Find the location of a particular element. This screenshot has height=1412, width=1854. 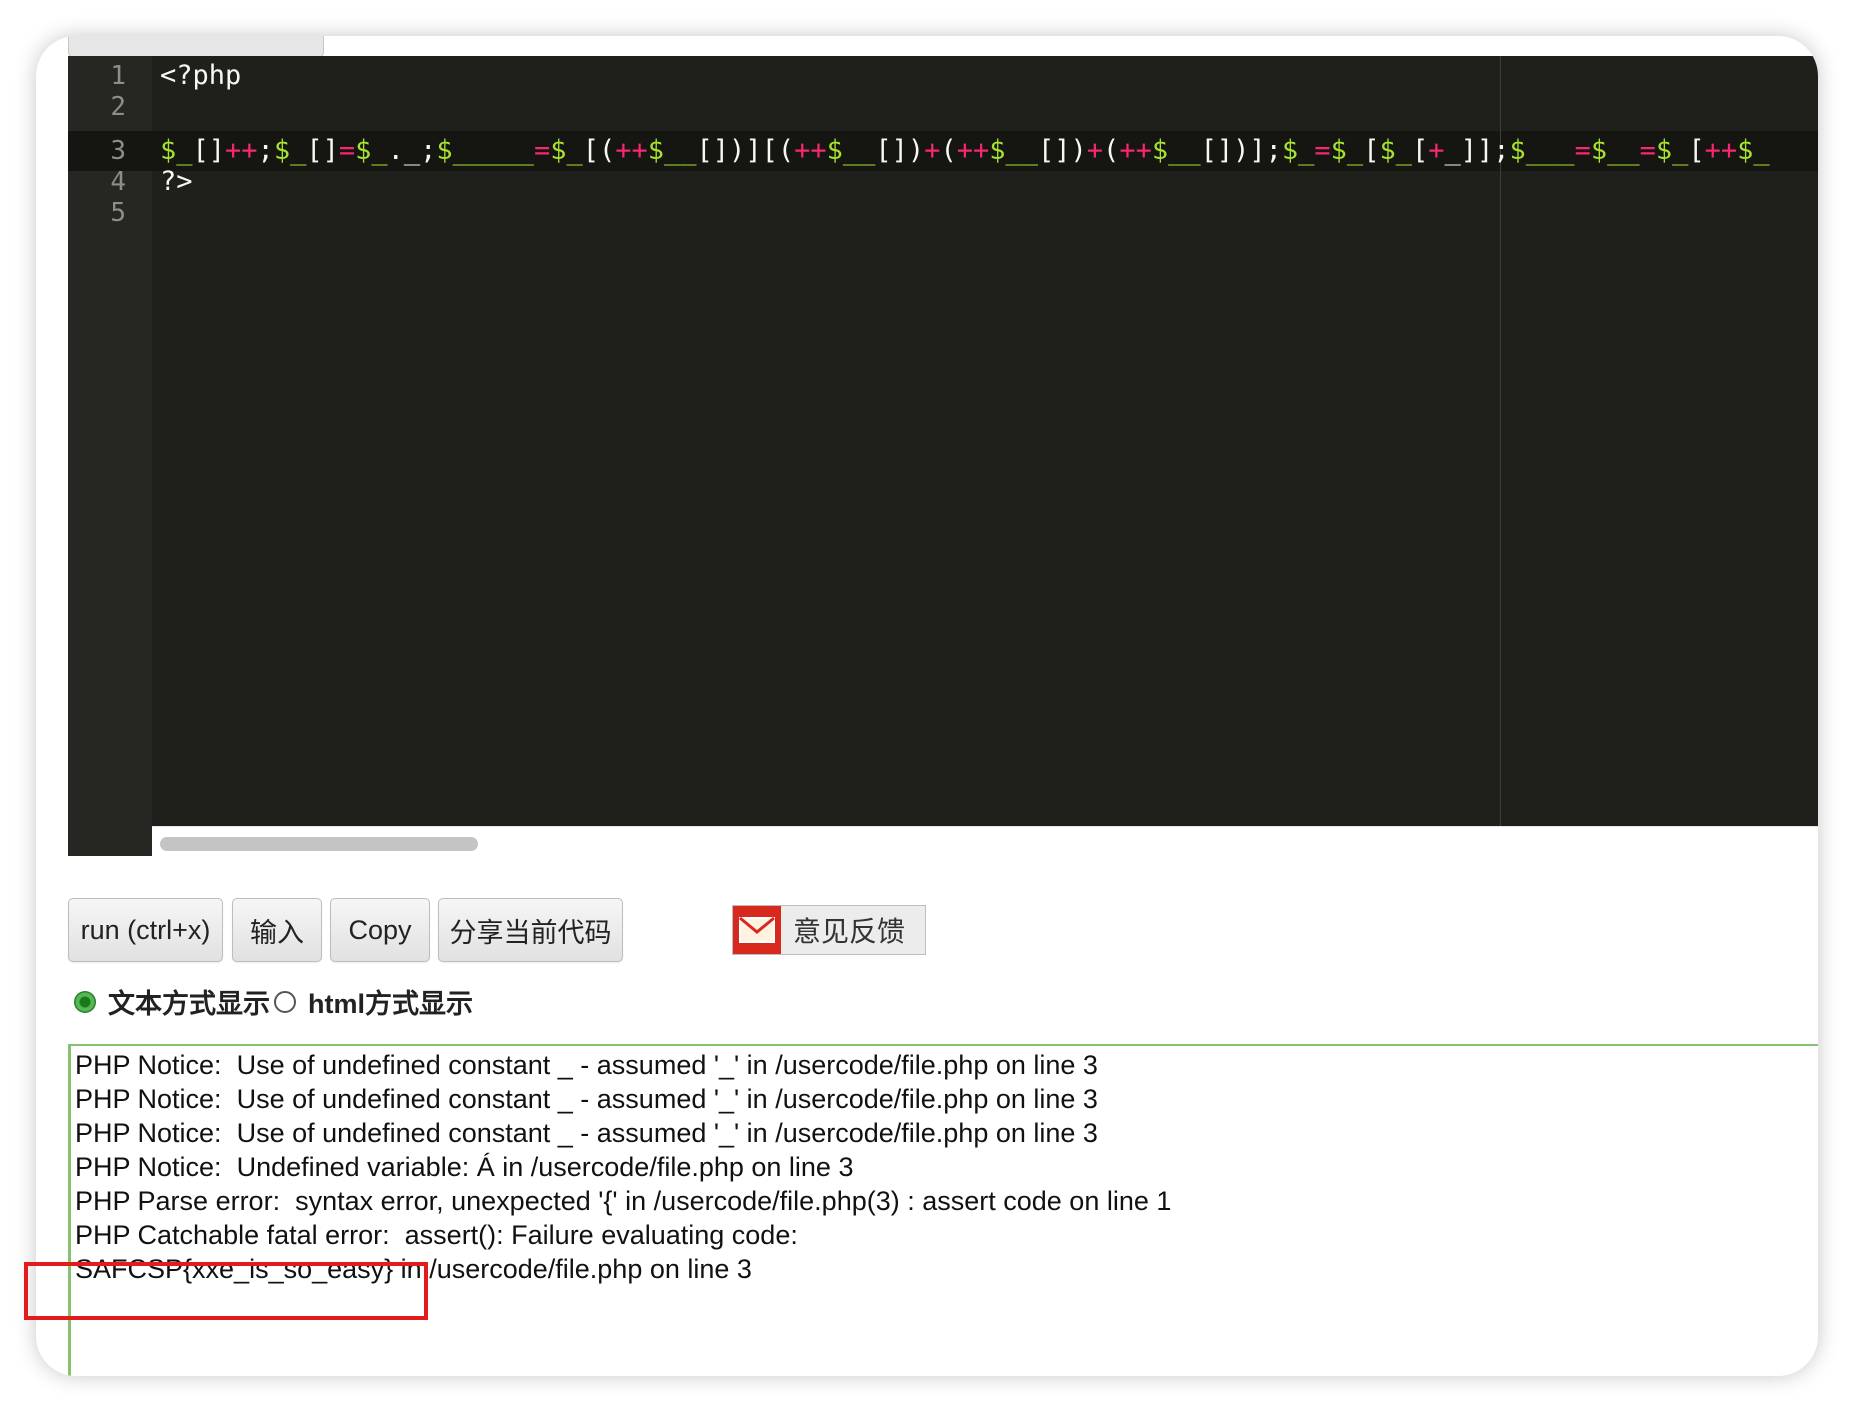

red-highlight-box is located at coordinates (226, 1291).